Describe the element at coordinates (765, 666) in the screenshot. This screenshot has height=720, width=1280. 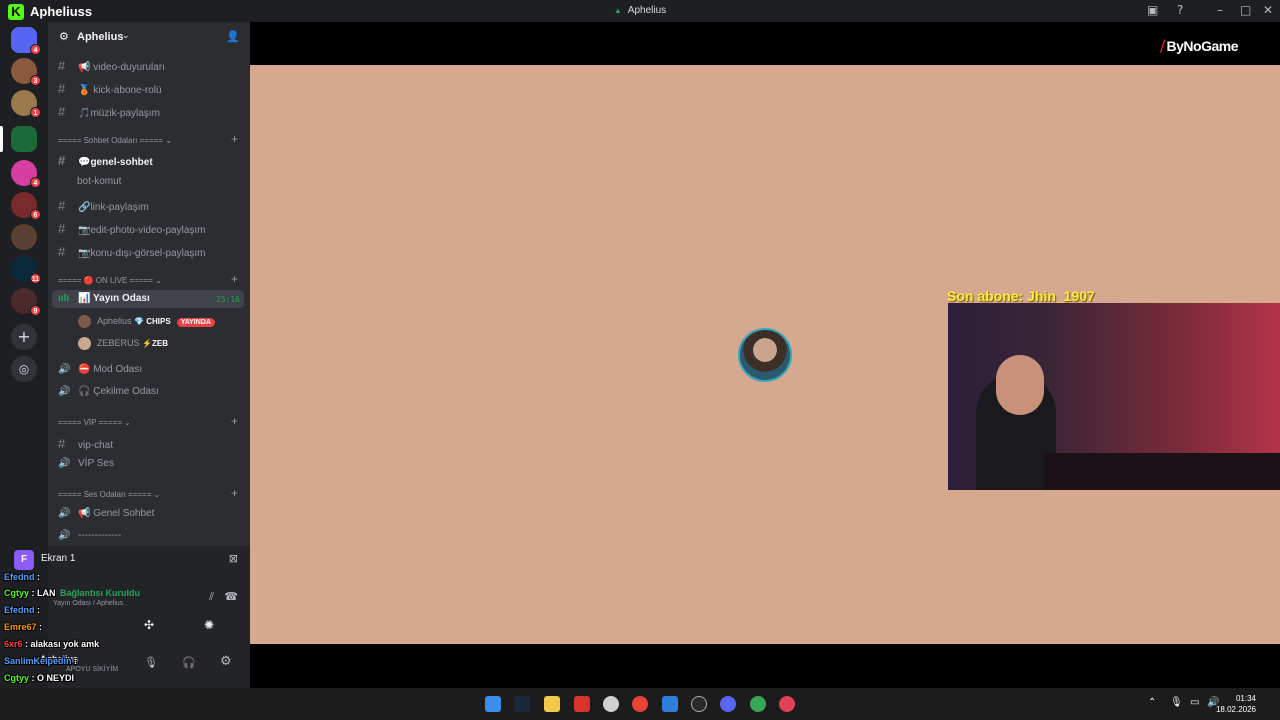
I see `stream-bottom-bar` at that location.